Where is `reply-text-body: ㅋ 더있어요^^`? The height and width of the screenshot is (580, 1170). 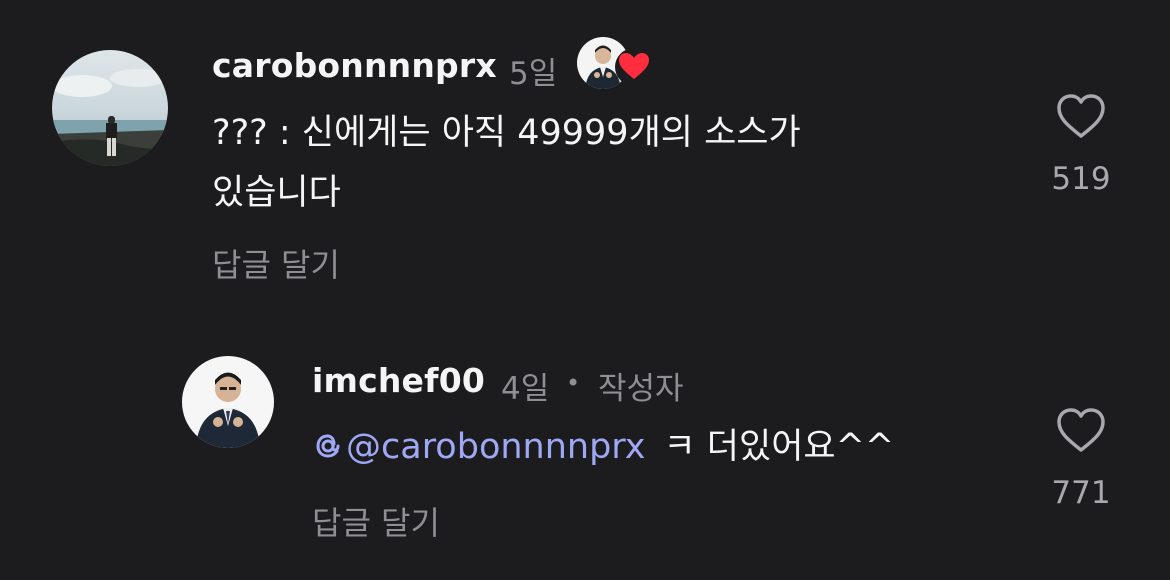 reply-text-body: ㅋ 더있어요^^ is located at coordinates (779, 447).